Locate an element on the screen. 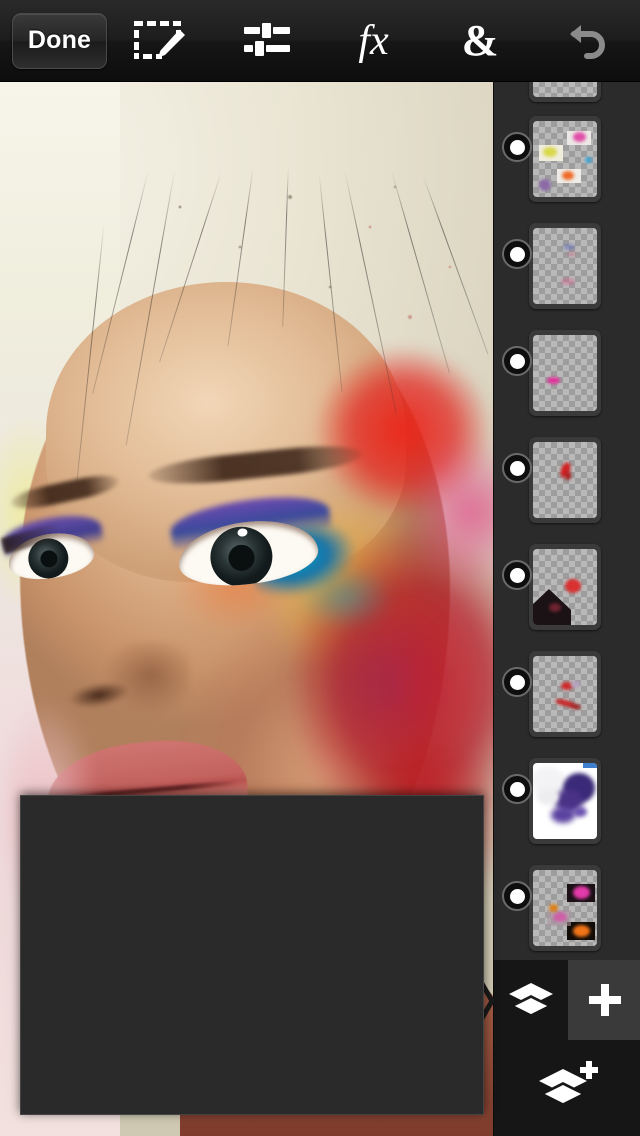  done-button: Done is located at coordinates (59, 40).